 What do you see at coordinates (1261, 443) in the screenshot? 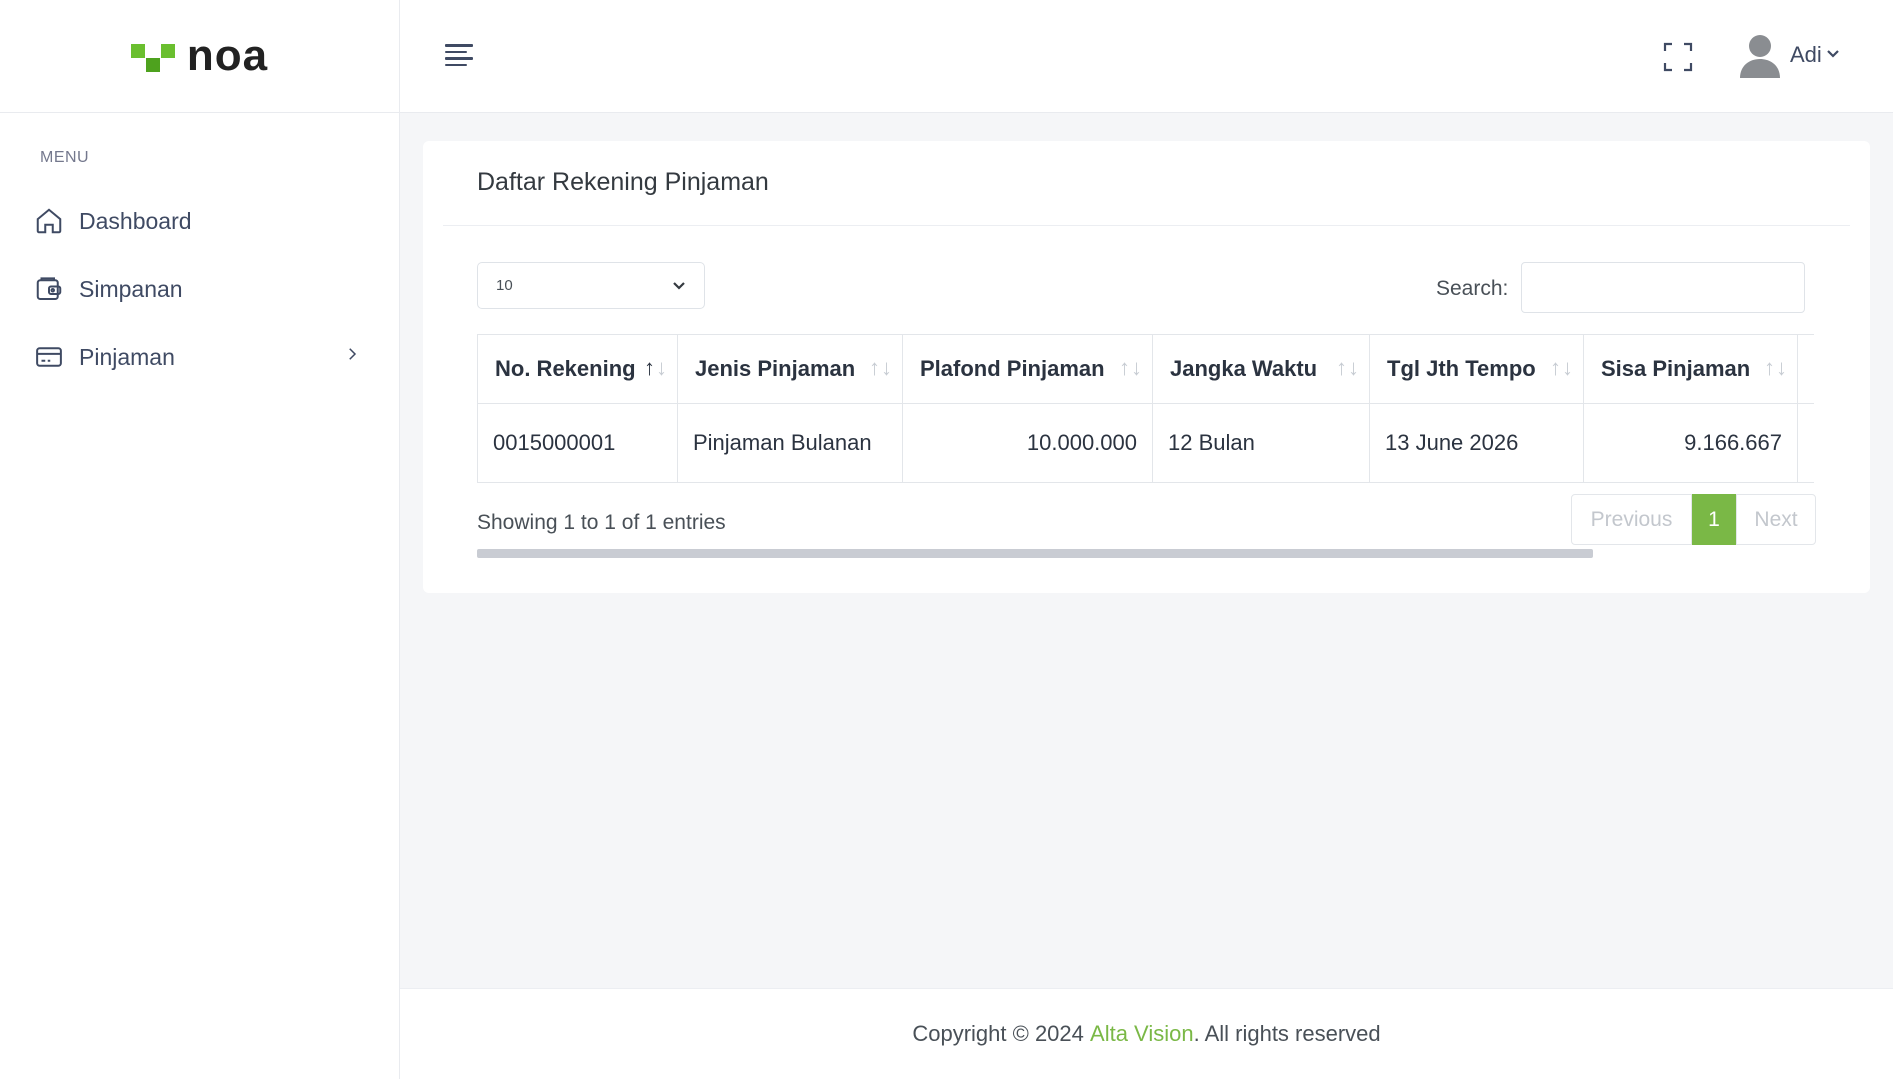
I see `cell-jangka-waktu: 12 Bulan` at bounding box center [1261, 443].